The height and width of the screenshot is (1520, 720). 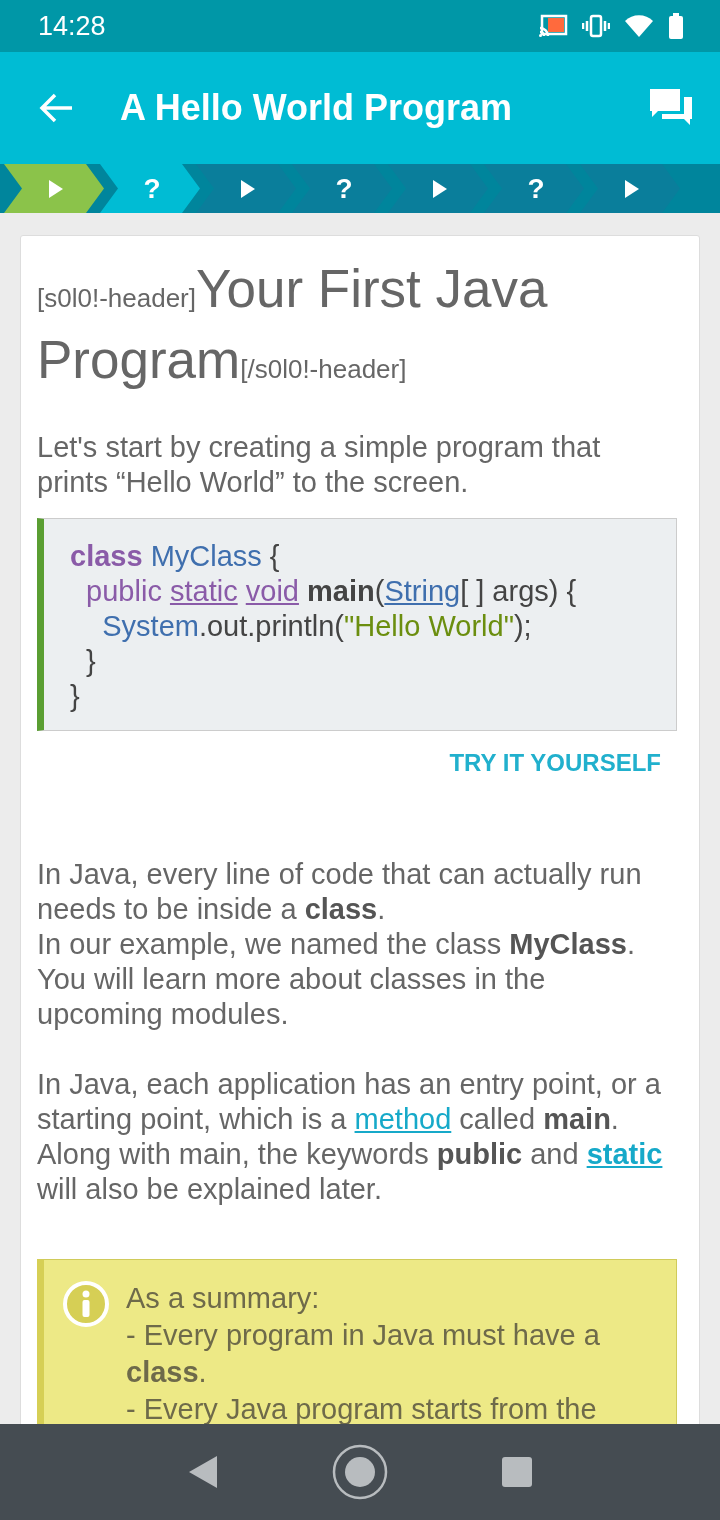 What do you see at coordinates (553, 26) in the screenshot?
I see `cast-icon` at bounding box center [553, 26].